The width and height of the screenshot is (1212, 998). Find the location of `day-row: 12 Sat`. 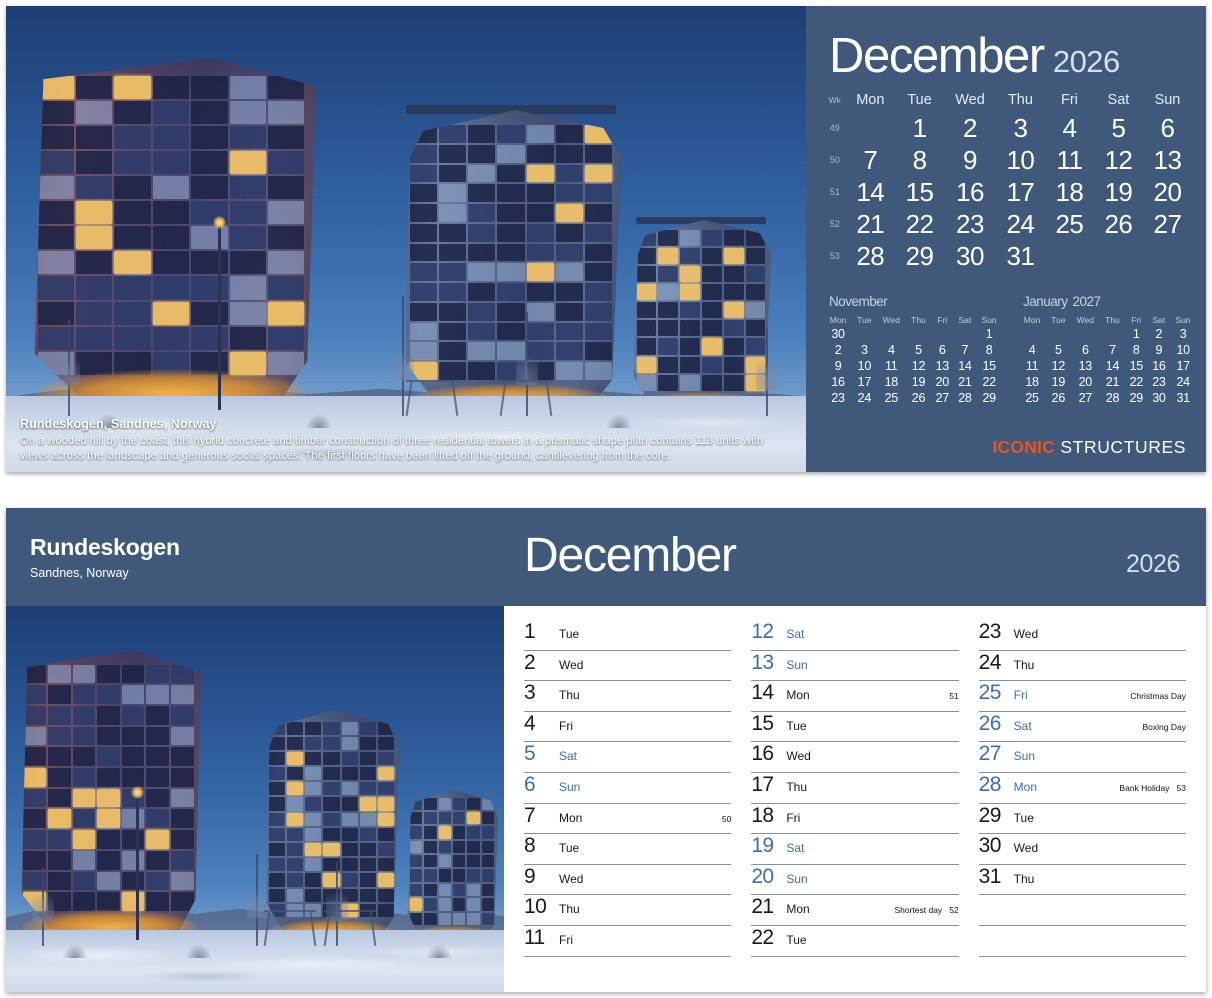

day-row: 12 Sat is located at coordinates (855, 635).